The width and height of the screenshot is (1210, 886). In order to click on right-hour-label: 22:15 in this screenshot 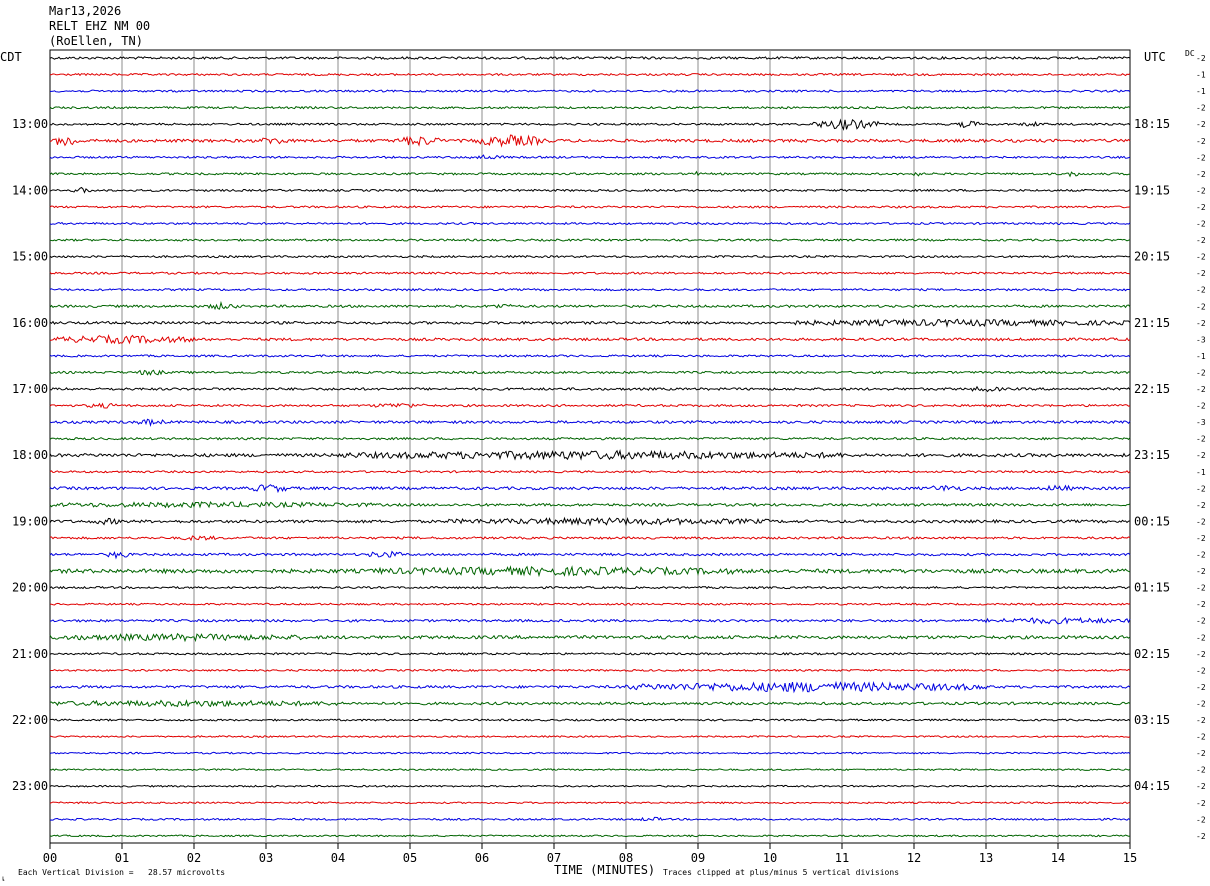, I will do `click(1152, 389)`.